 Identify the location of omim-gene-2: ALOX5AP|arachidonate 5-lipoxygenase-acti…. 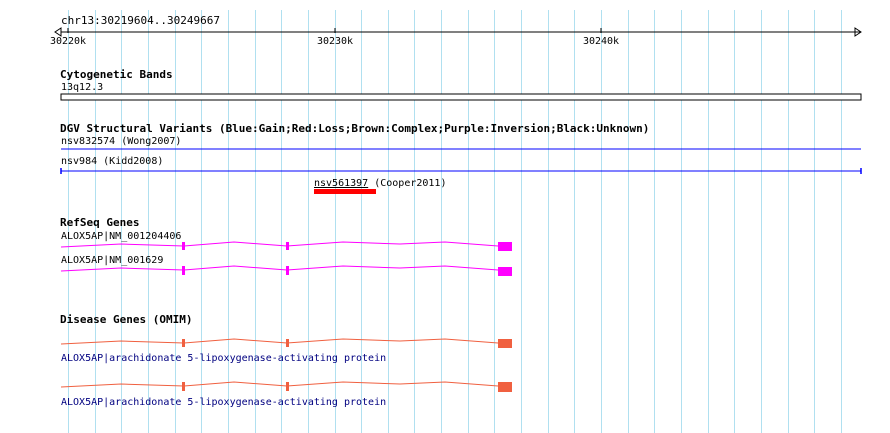
(286, 394).